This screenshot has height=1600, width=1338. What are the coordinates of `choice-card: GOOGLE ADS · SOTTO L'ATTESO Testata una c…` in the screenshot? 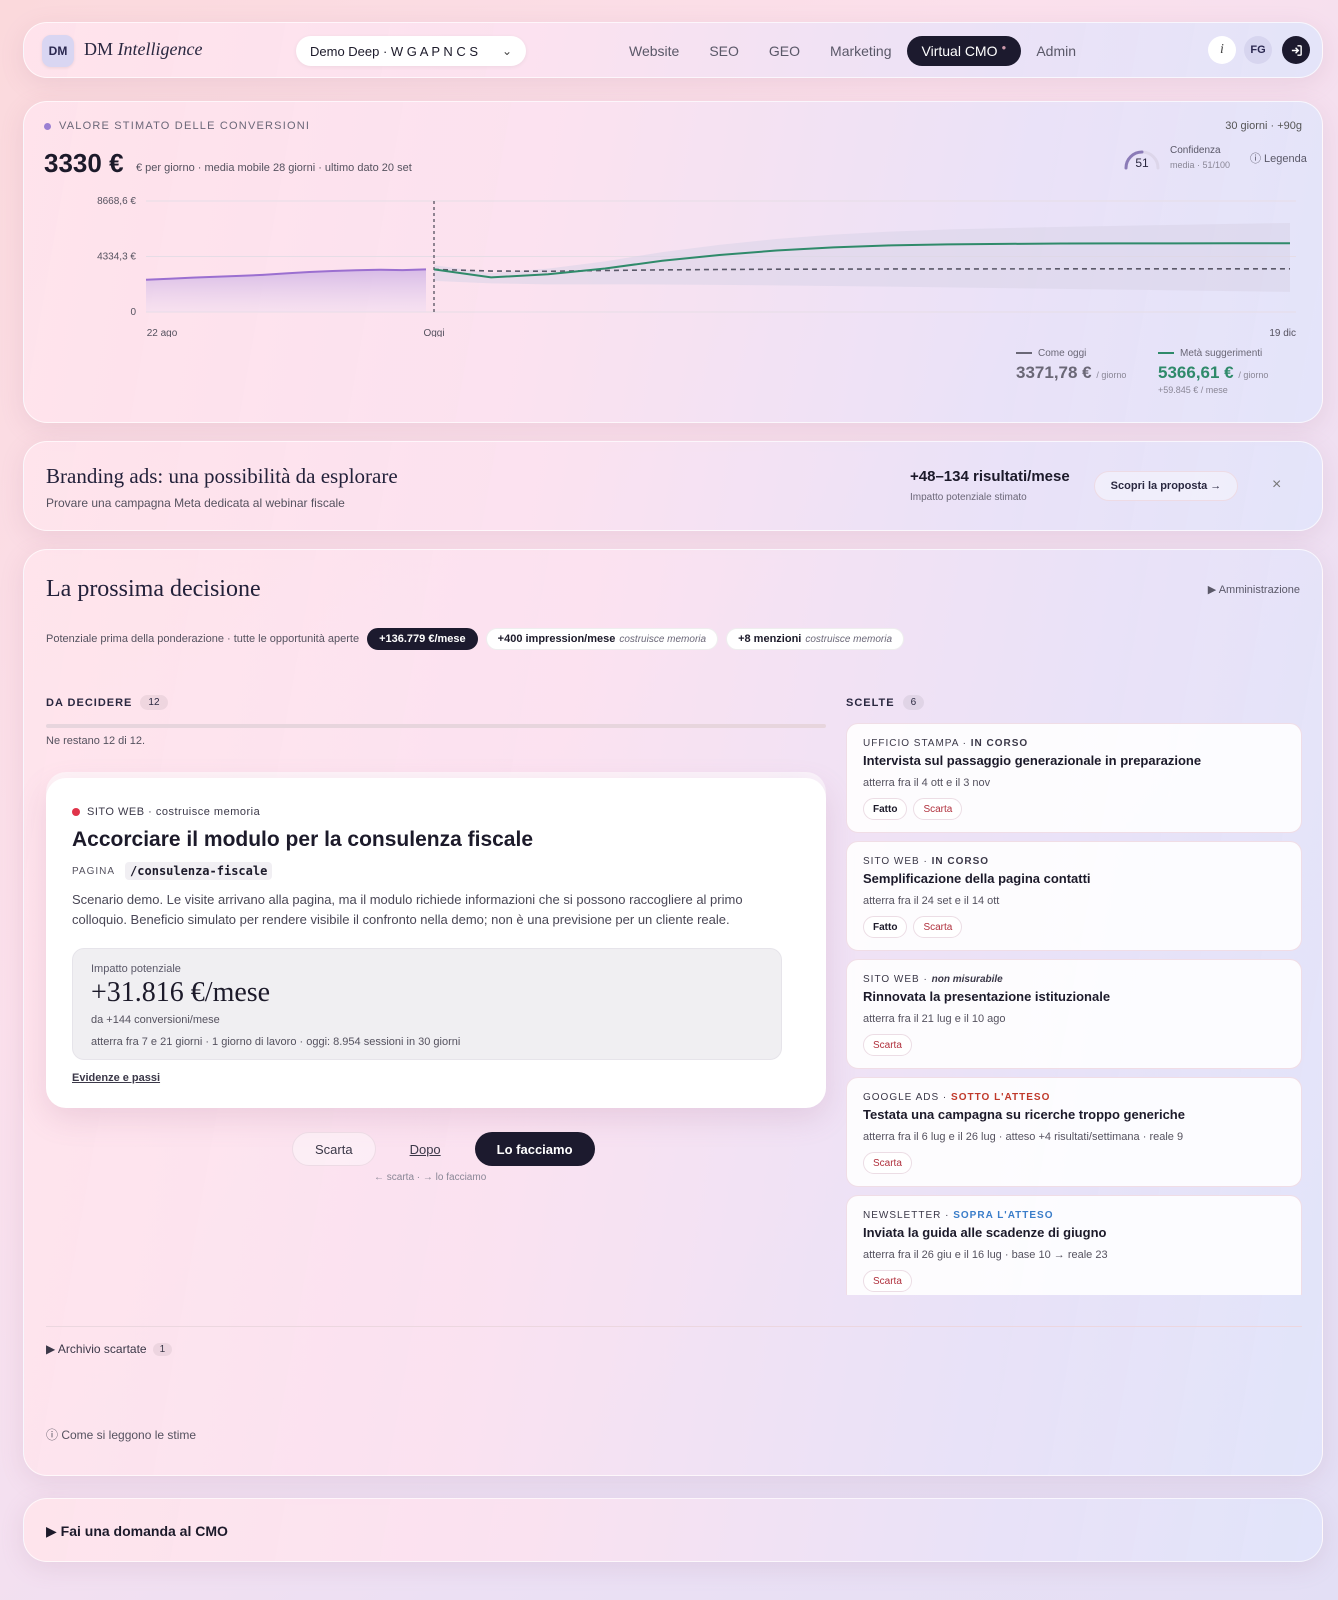 It's located at (1074, 1132).